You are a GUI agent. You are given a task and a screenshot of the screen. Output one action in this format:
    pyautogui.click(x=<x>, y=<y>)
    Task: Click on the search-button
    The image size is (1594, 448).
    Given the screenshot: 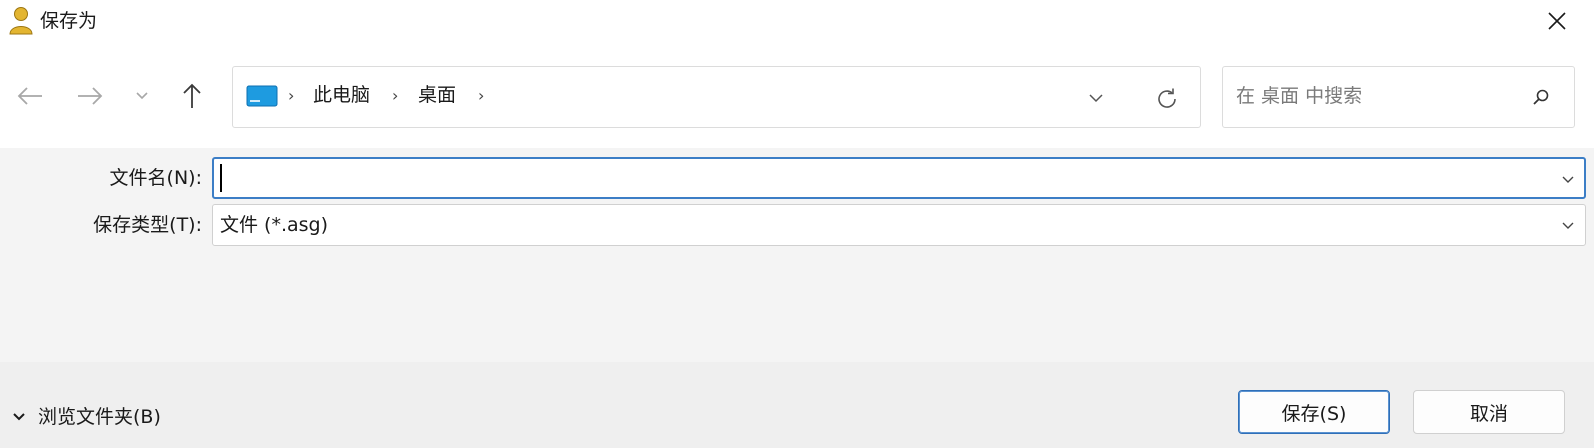 What is the action you would take?
    pyautogui.click(x=1541, y=97)
    